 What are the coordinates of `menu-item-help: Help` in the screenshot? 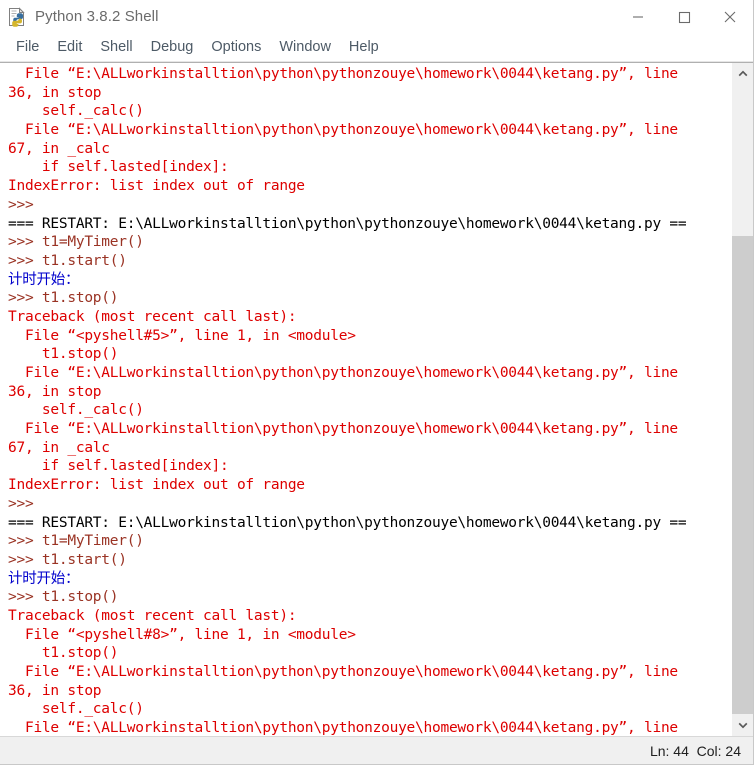 It's located at (364, 47).